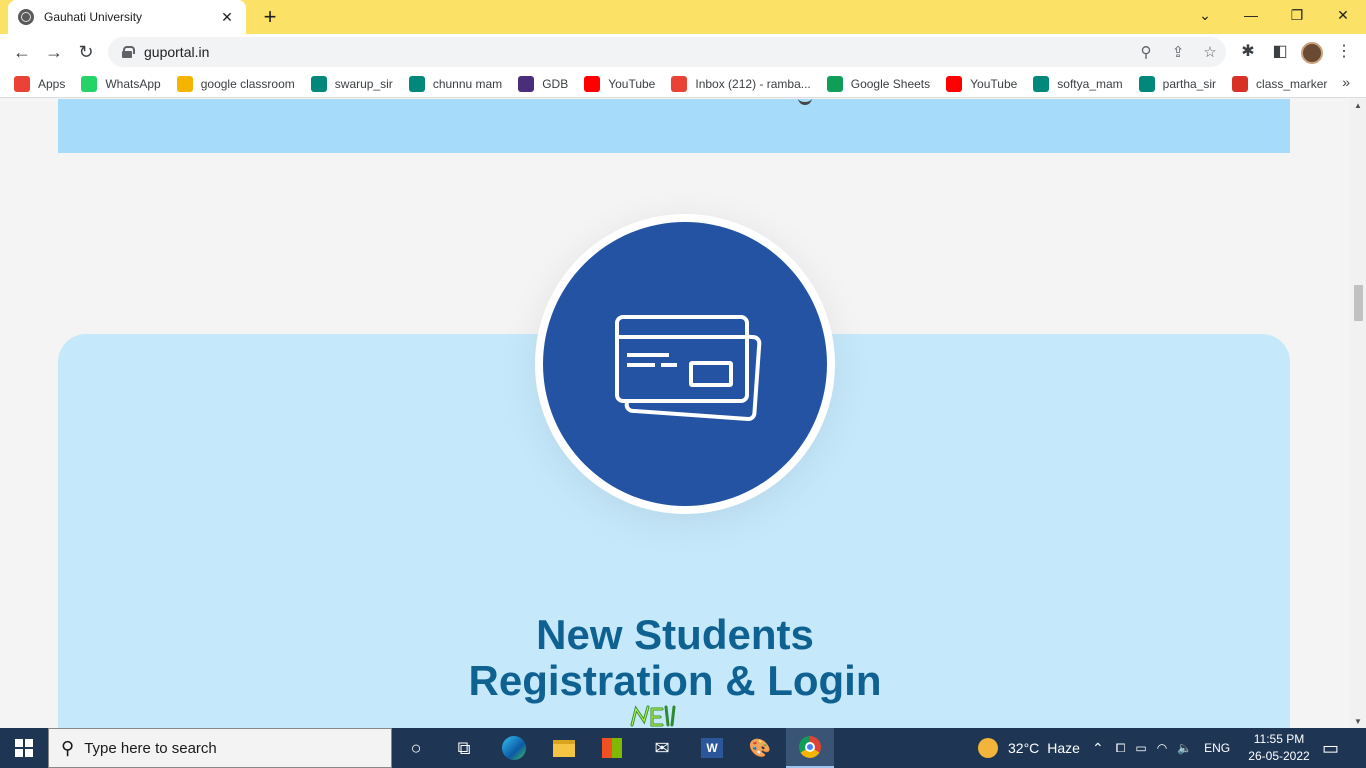 The height and width of the screenshot is (768, 1366). Describe the element at coordinates (805, 102) in the screenshot. I see `partial-glyph` at that location.